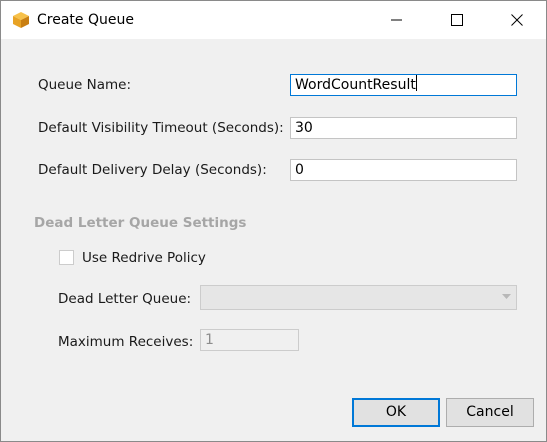 The width and height of the screenshot is (547, 442). I want to click on maximize-icon, so click(457, 20).